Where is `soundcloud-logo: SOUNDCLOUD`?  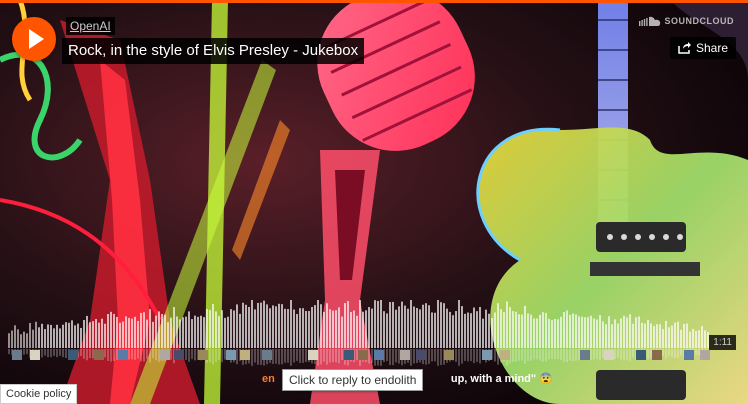
soundcloud-logo: SOUNDCLOUD is located at coordinates (686, 21).